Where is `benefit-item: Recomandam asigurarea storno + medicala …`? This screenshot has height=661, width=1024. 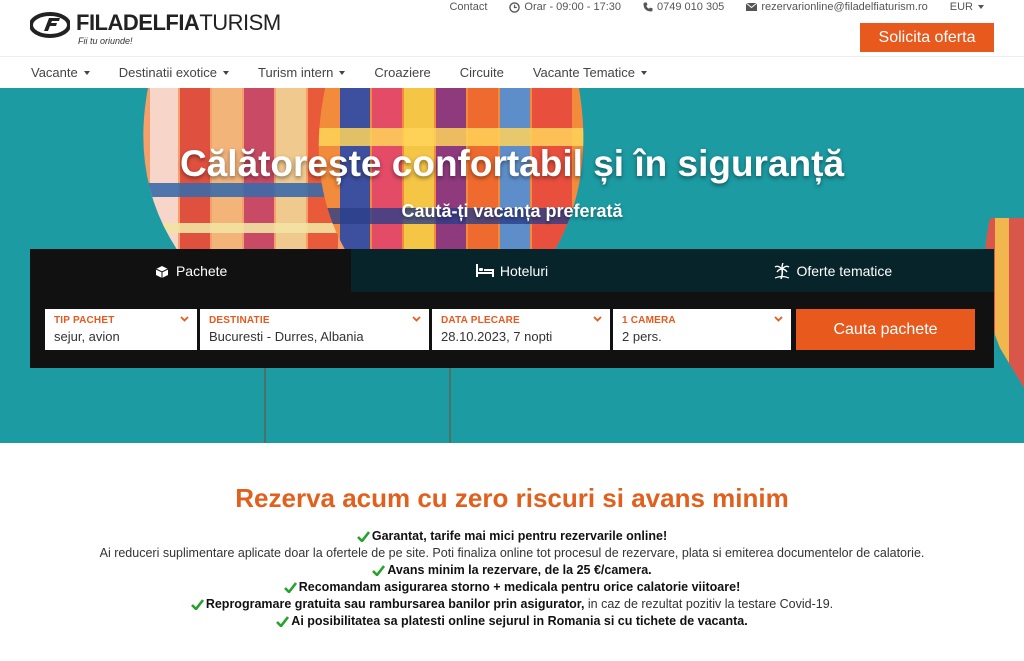 benefit-item: Recomandam asigurarea storno + medicala … is located at coordinates (512, 587).